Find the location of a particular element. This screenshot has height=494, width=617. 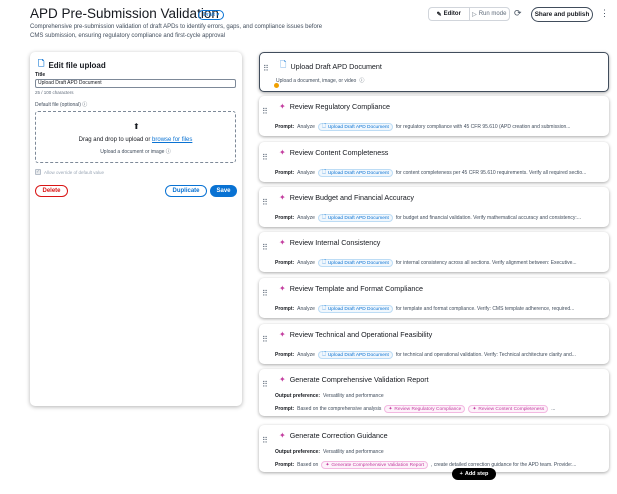

step-title: 🗋 Upload Draft APD Document is located at coordinates (331, 66).